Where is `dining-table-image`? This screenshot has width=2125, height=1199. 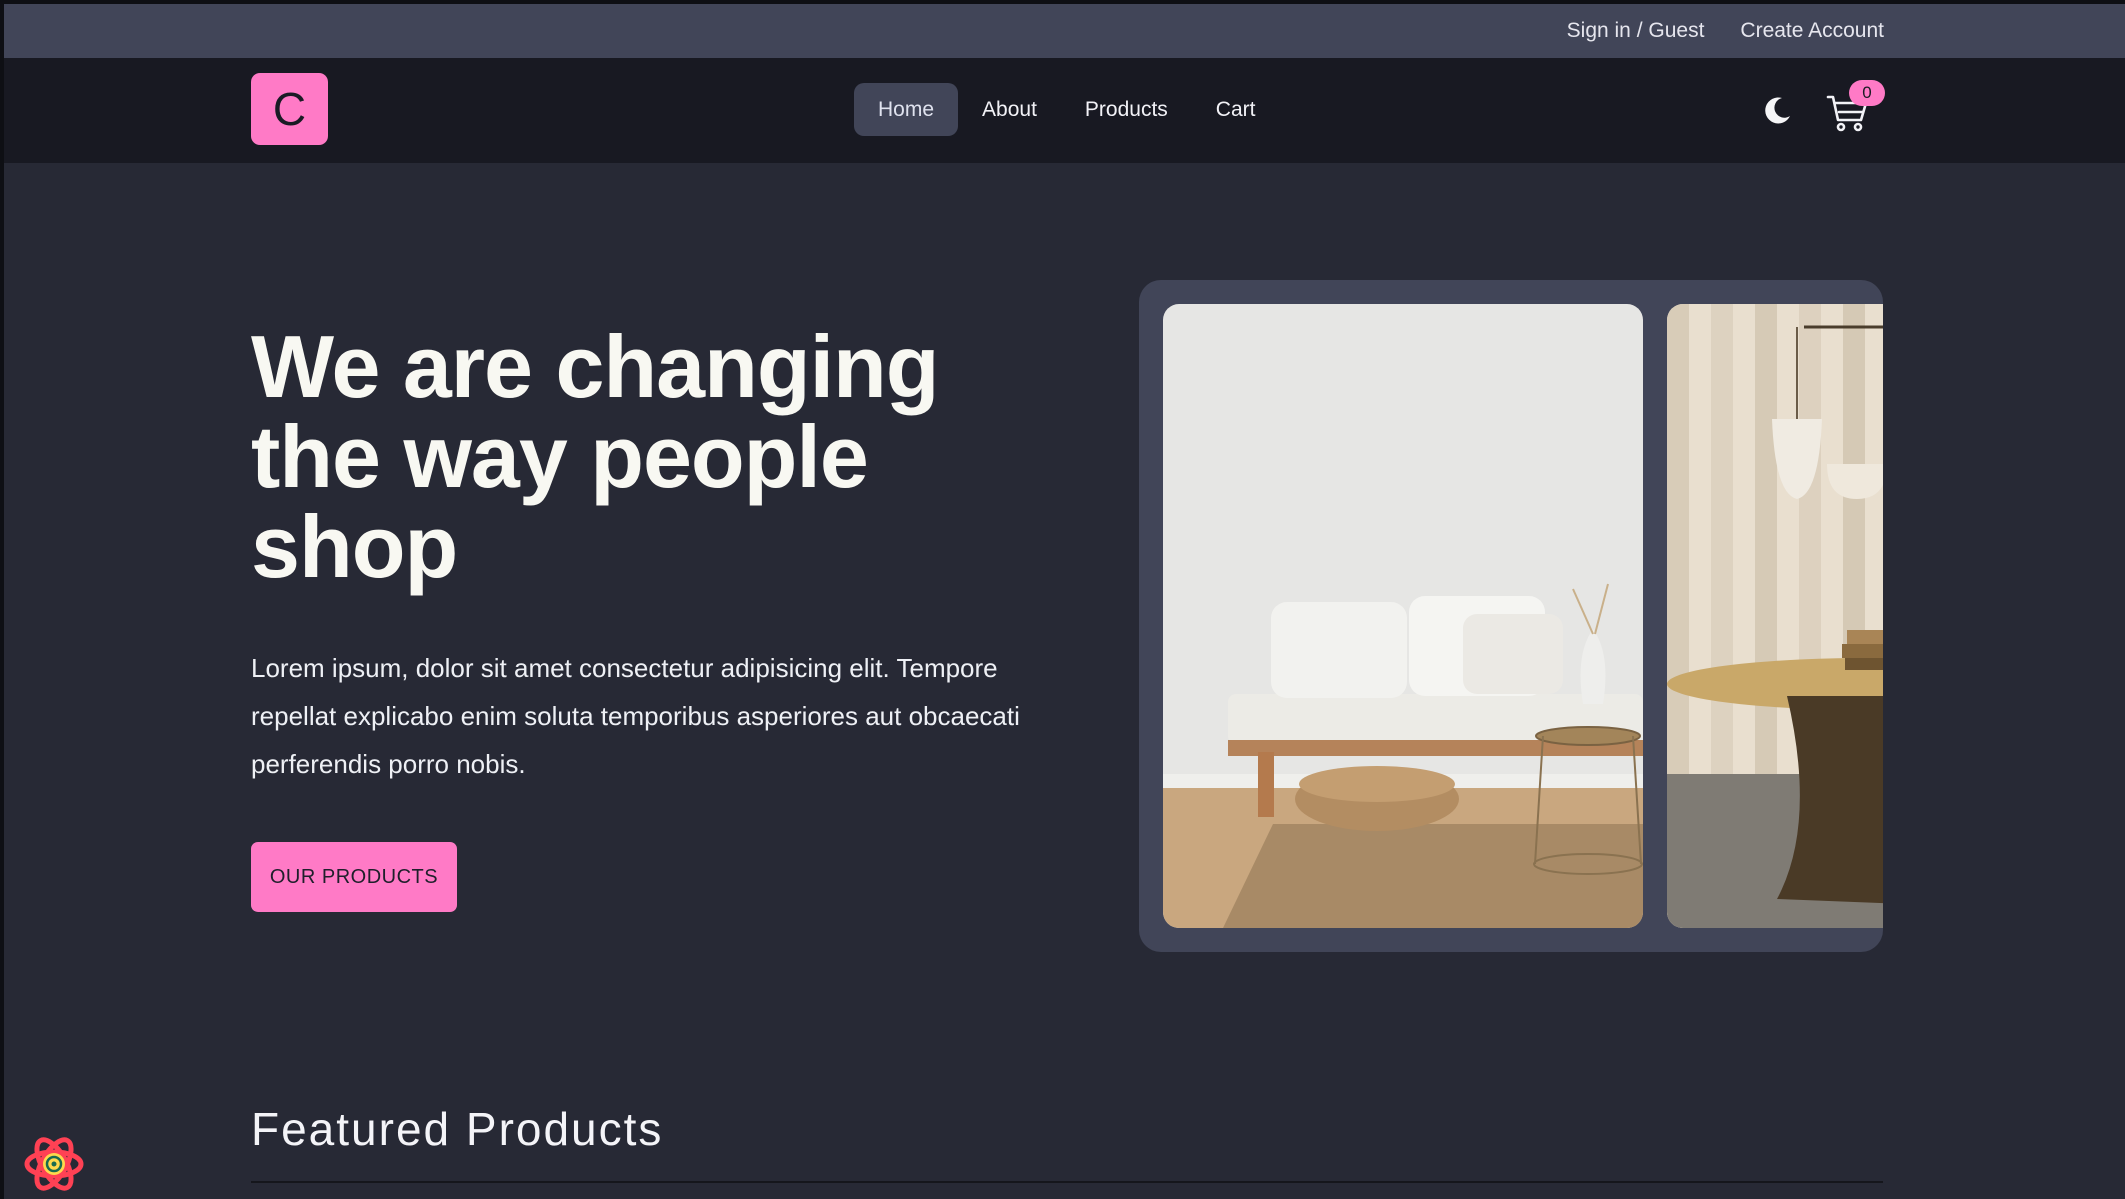
dining-table-image is located at coordinates (1775, 616).